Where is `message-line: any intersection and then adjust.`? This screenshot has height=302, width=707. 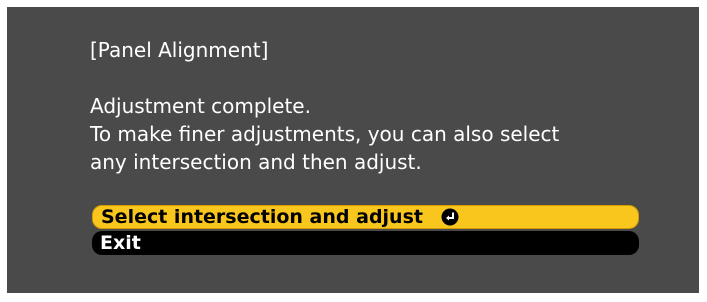 message-line: any intersection and then adjust. is located at coordinates (256, 162).